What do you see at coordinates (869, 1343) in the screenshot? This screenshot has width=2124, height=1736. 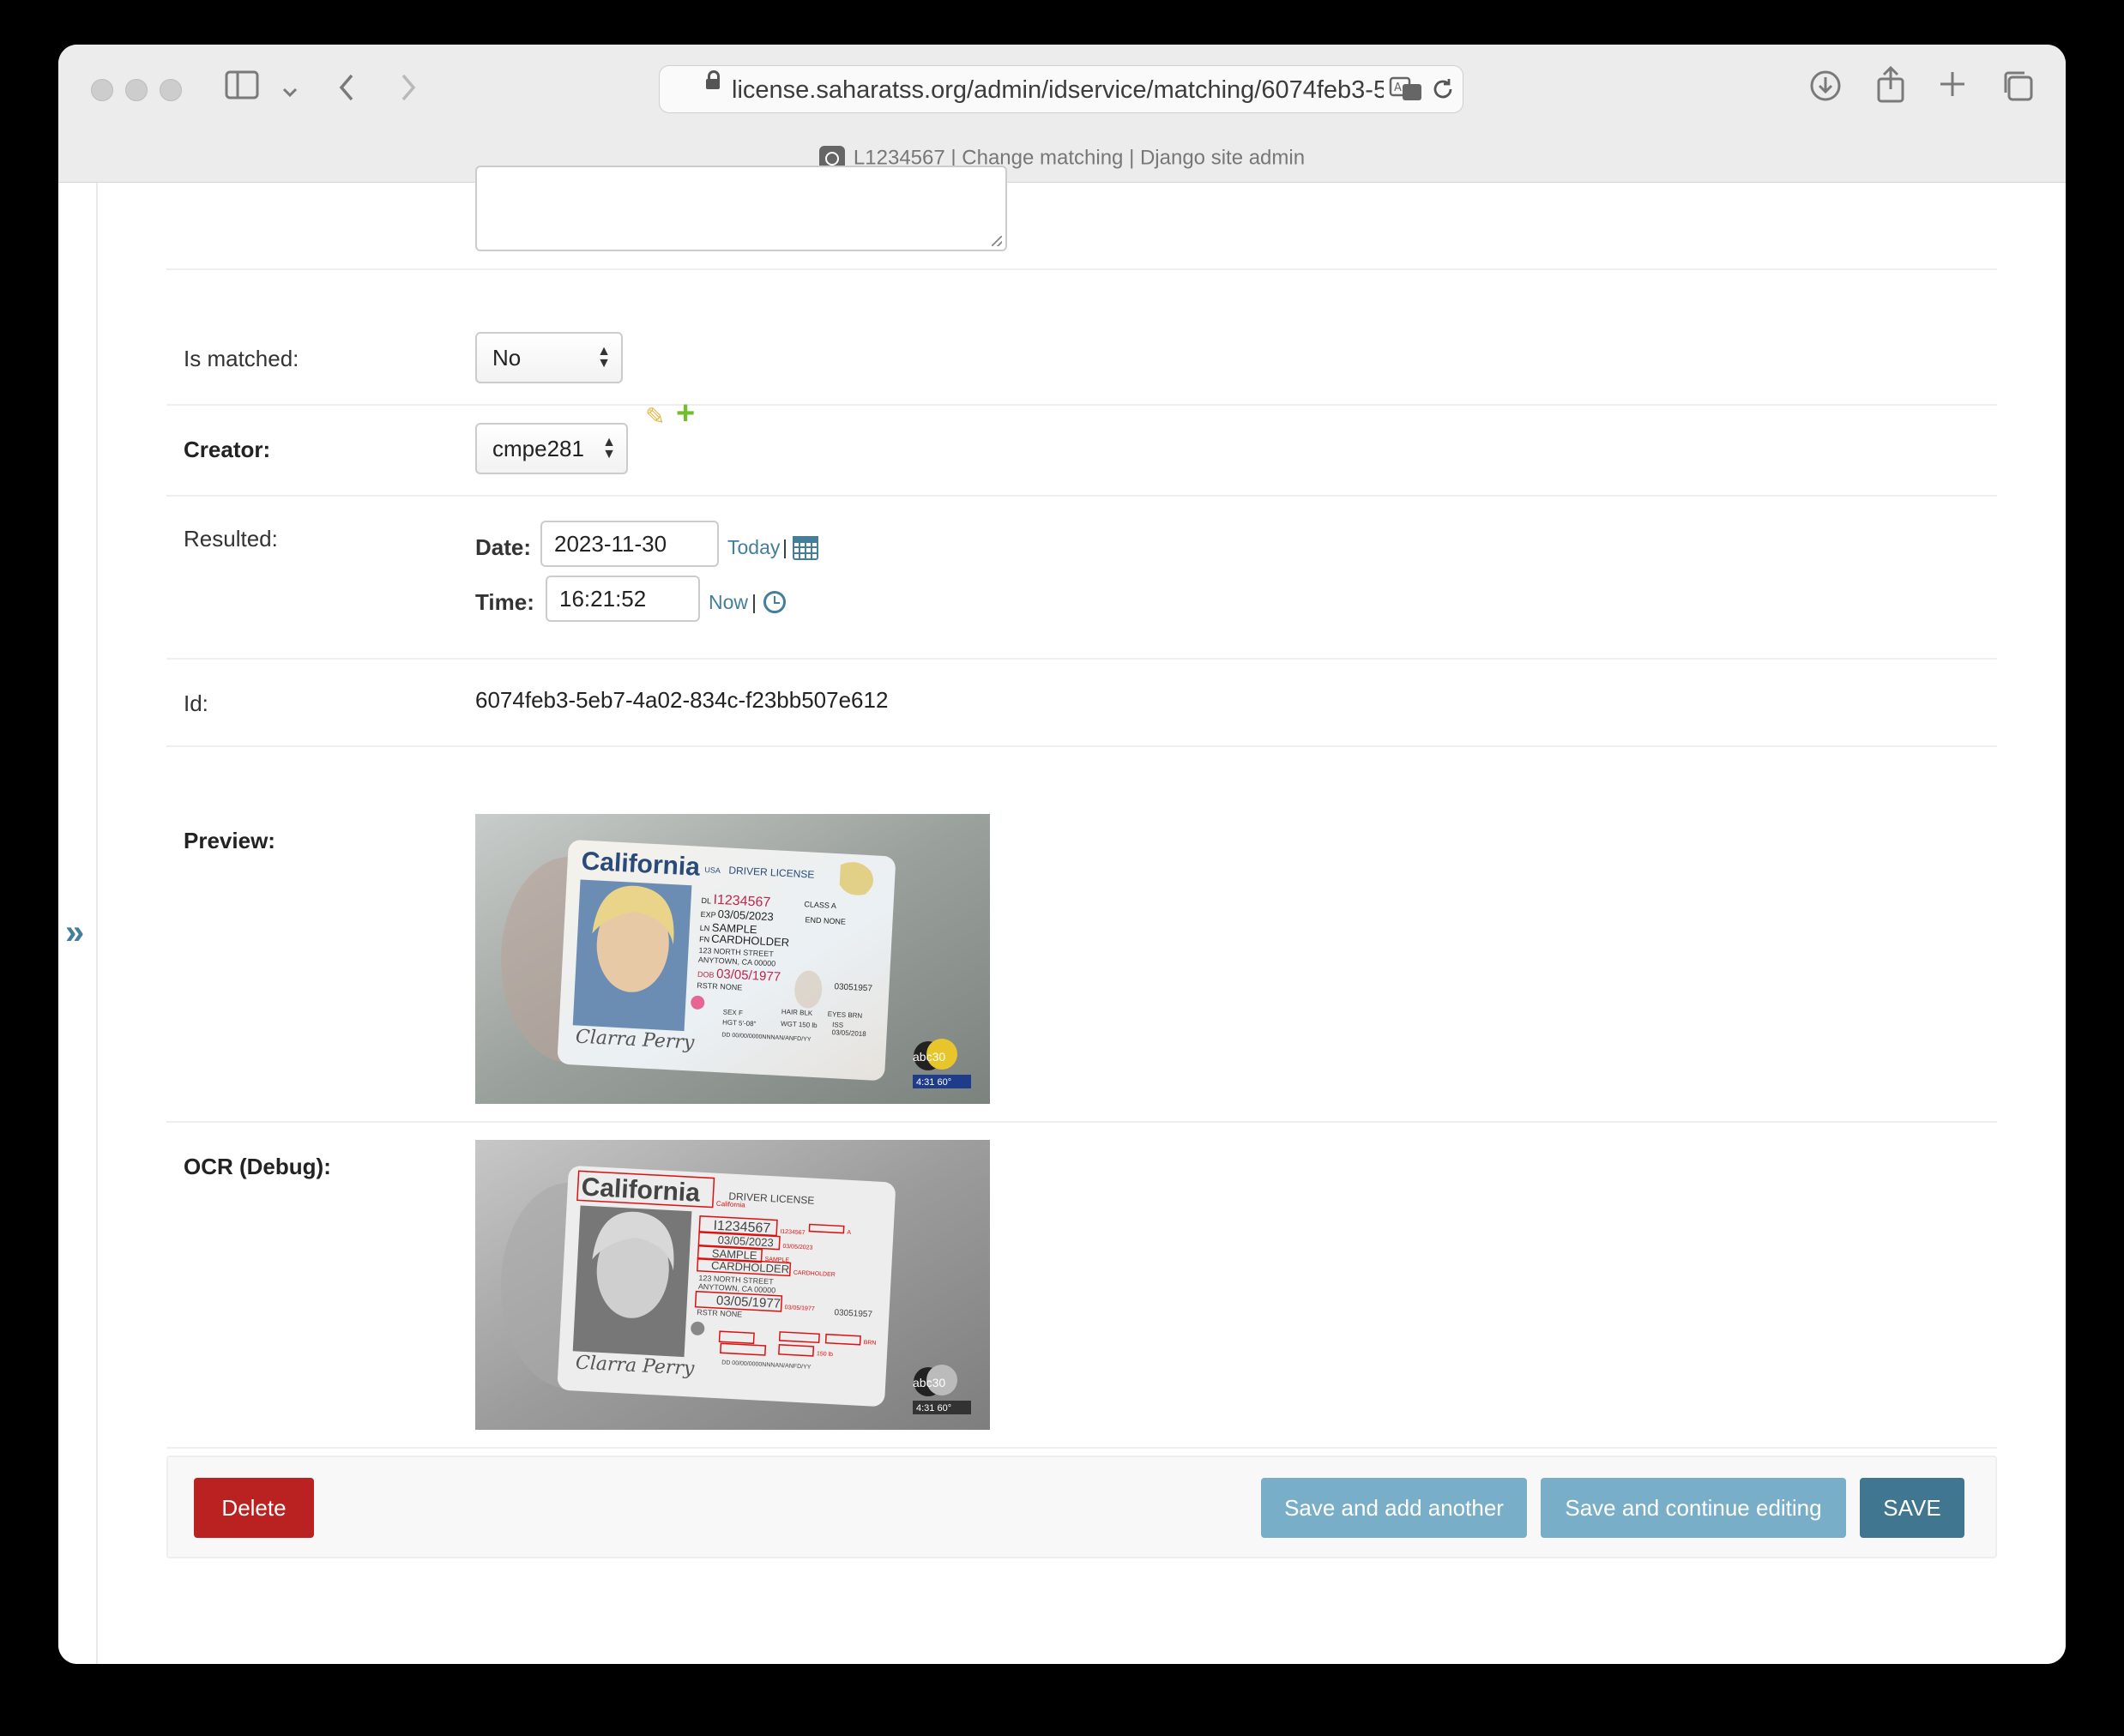 I see `ocr-result-brn: BRN` at bounding box center [869, 1343].